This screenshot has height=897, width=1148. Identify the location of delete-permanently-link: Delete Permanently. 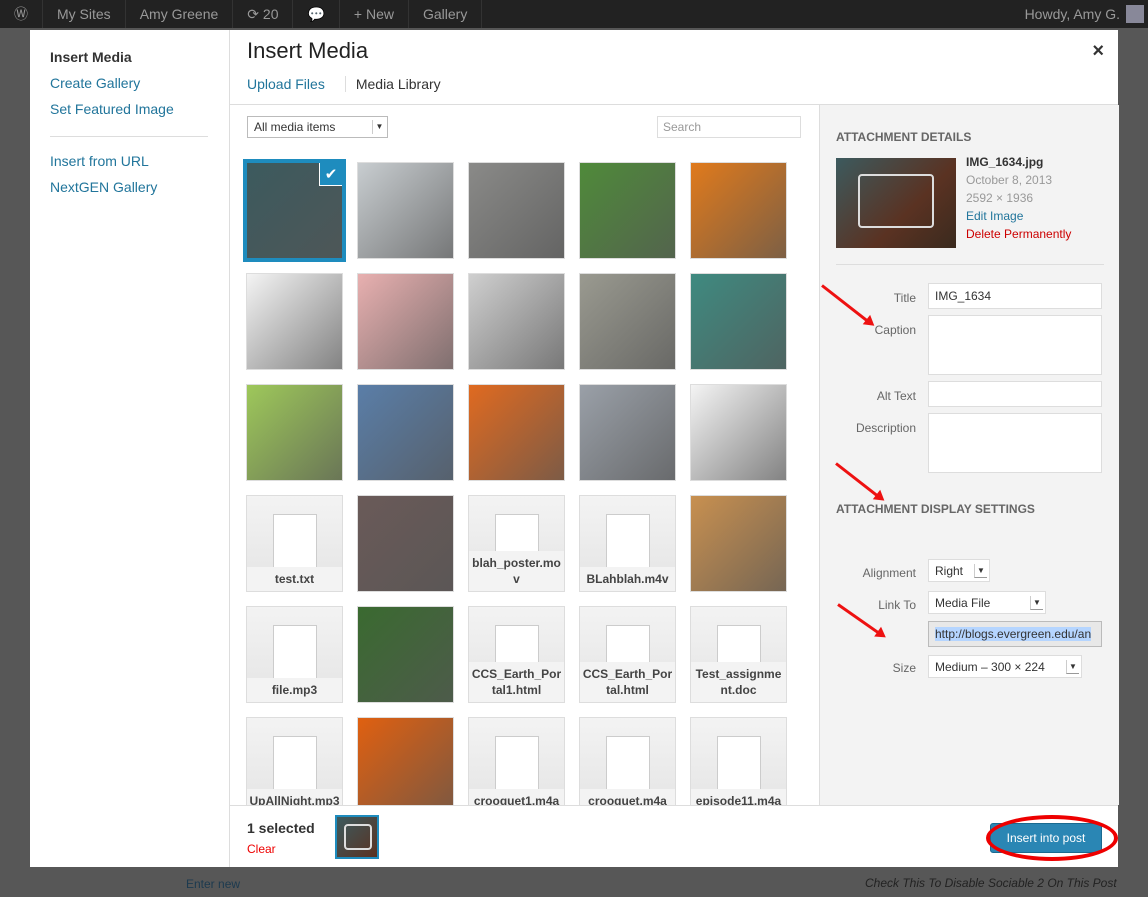
(1018, 234).